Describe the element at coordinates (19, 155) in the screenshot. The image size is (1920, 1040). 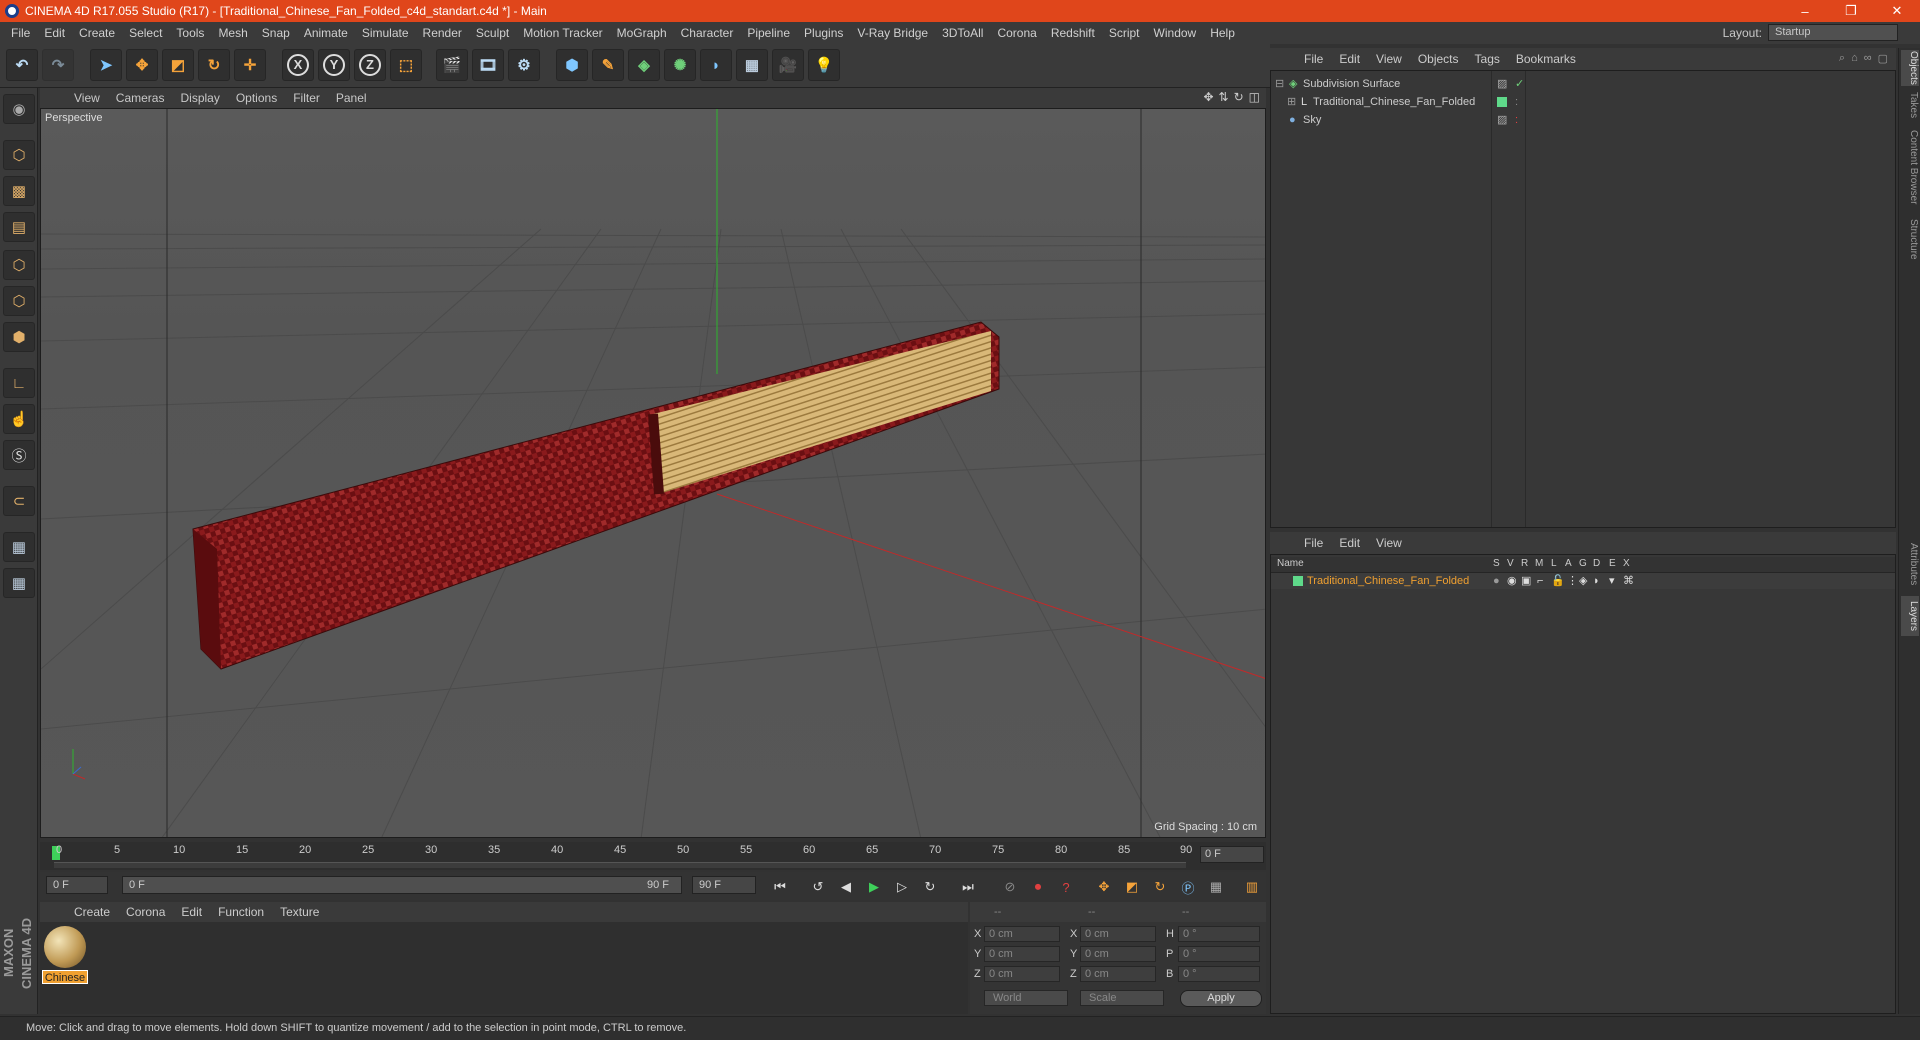
I see `model-mode-icon: ⬡` at that location.